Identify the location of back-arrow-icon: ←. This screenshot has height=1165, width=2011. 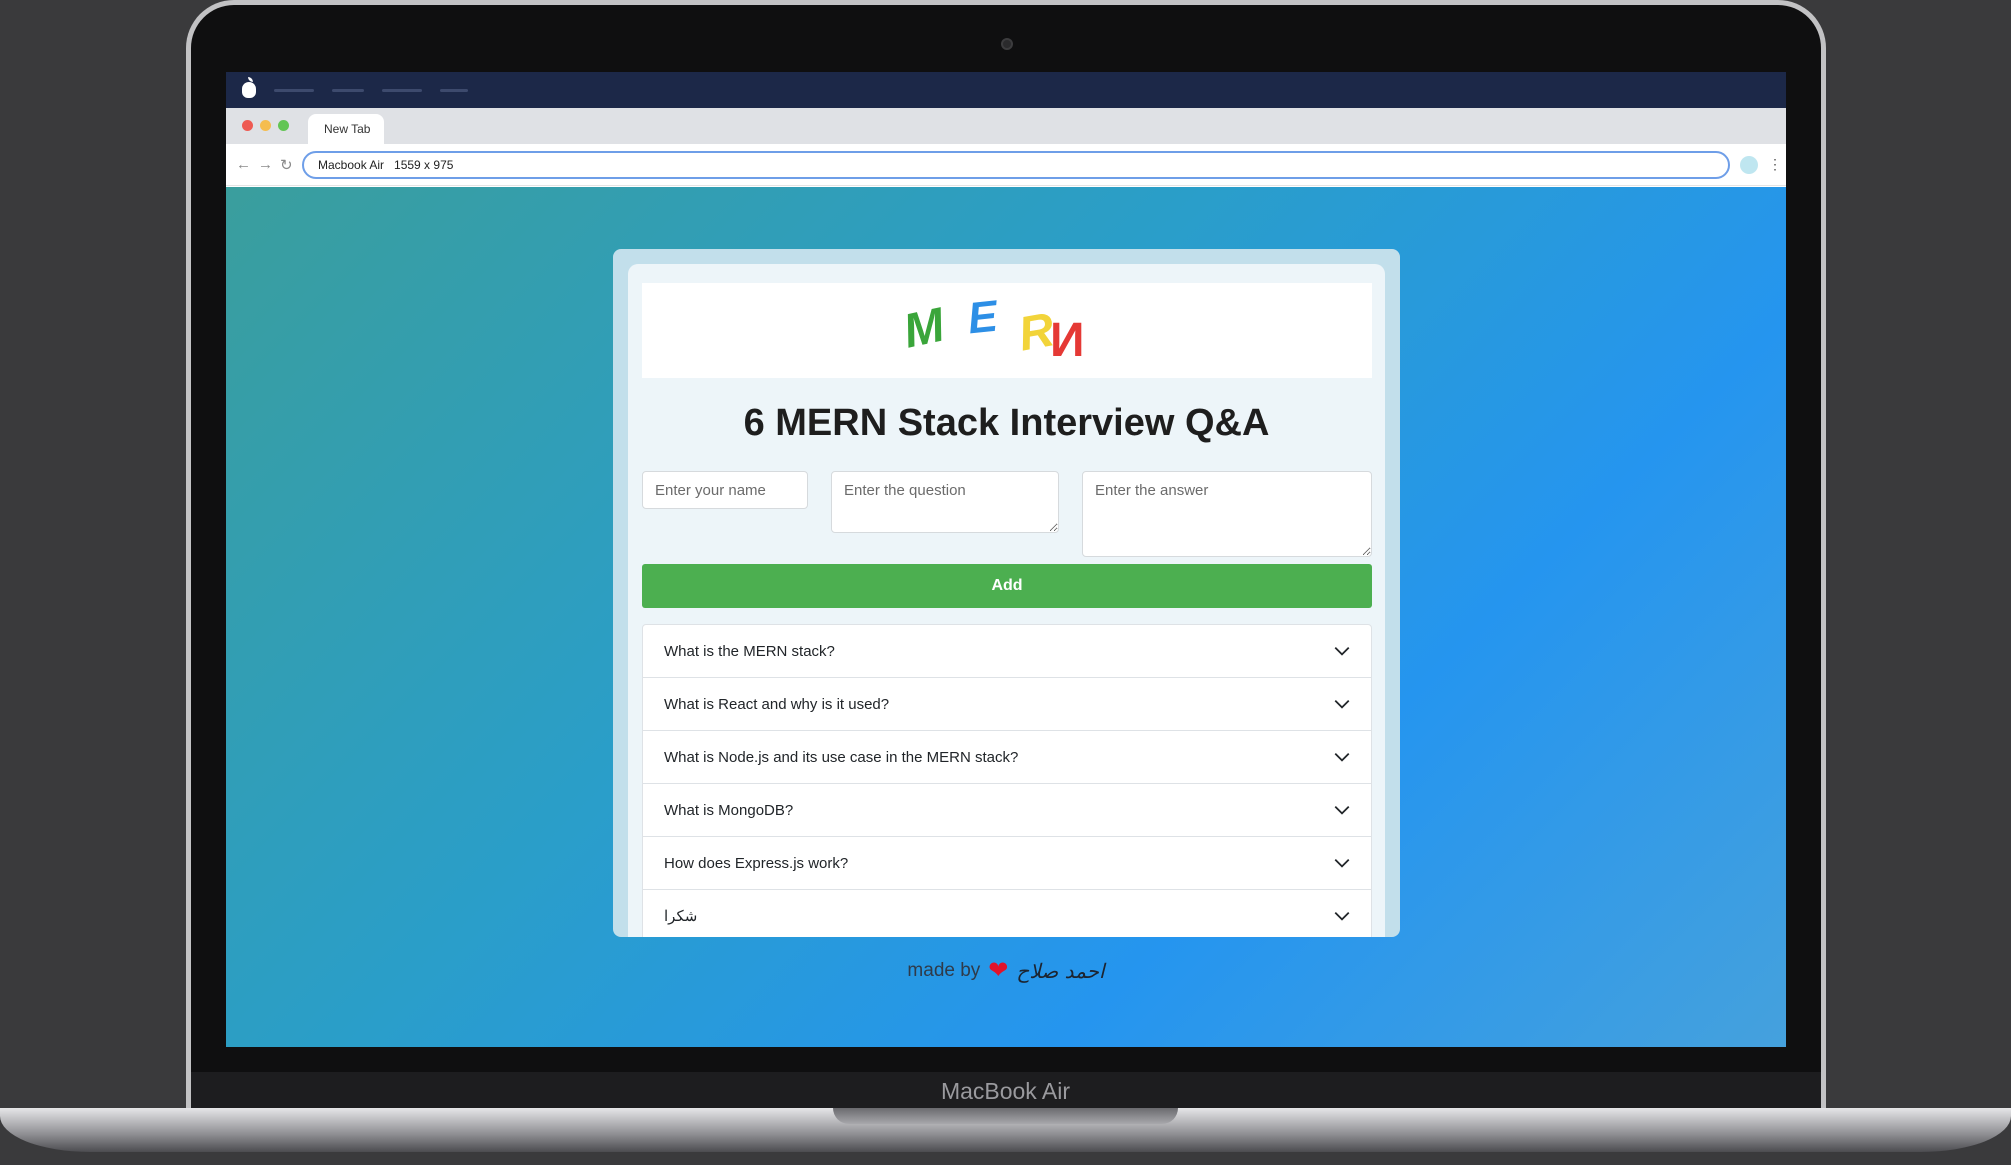
(243, 164).